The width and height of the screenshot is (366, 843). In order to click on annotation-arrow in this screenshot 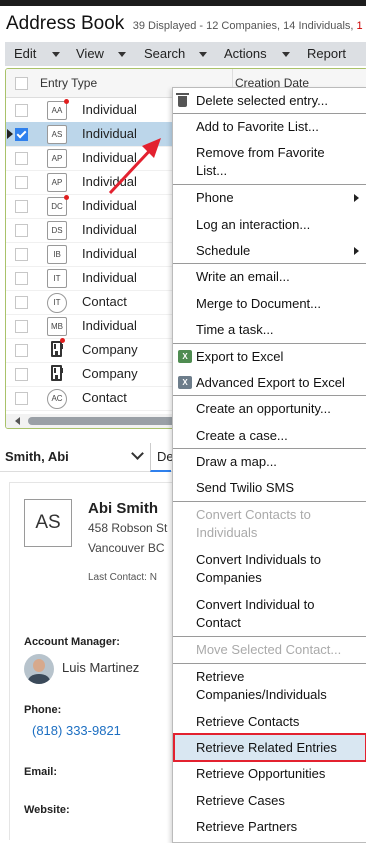, I will do `click(134, 166)`.